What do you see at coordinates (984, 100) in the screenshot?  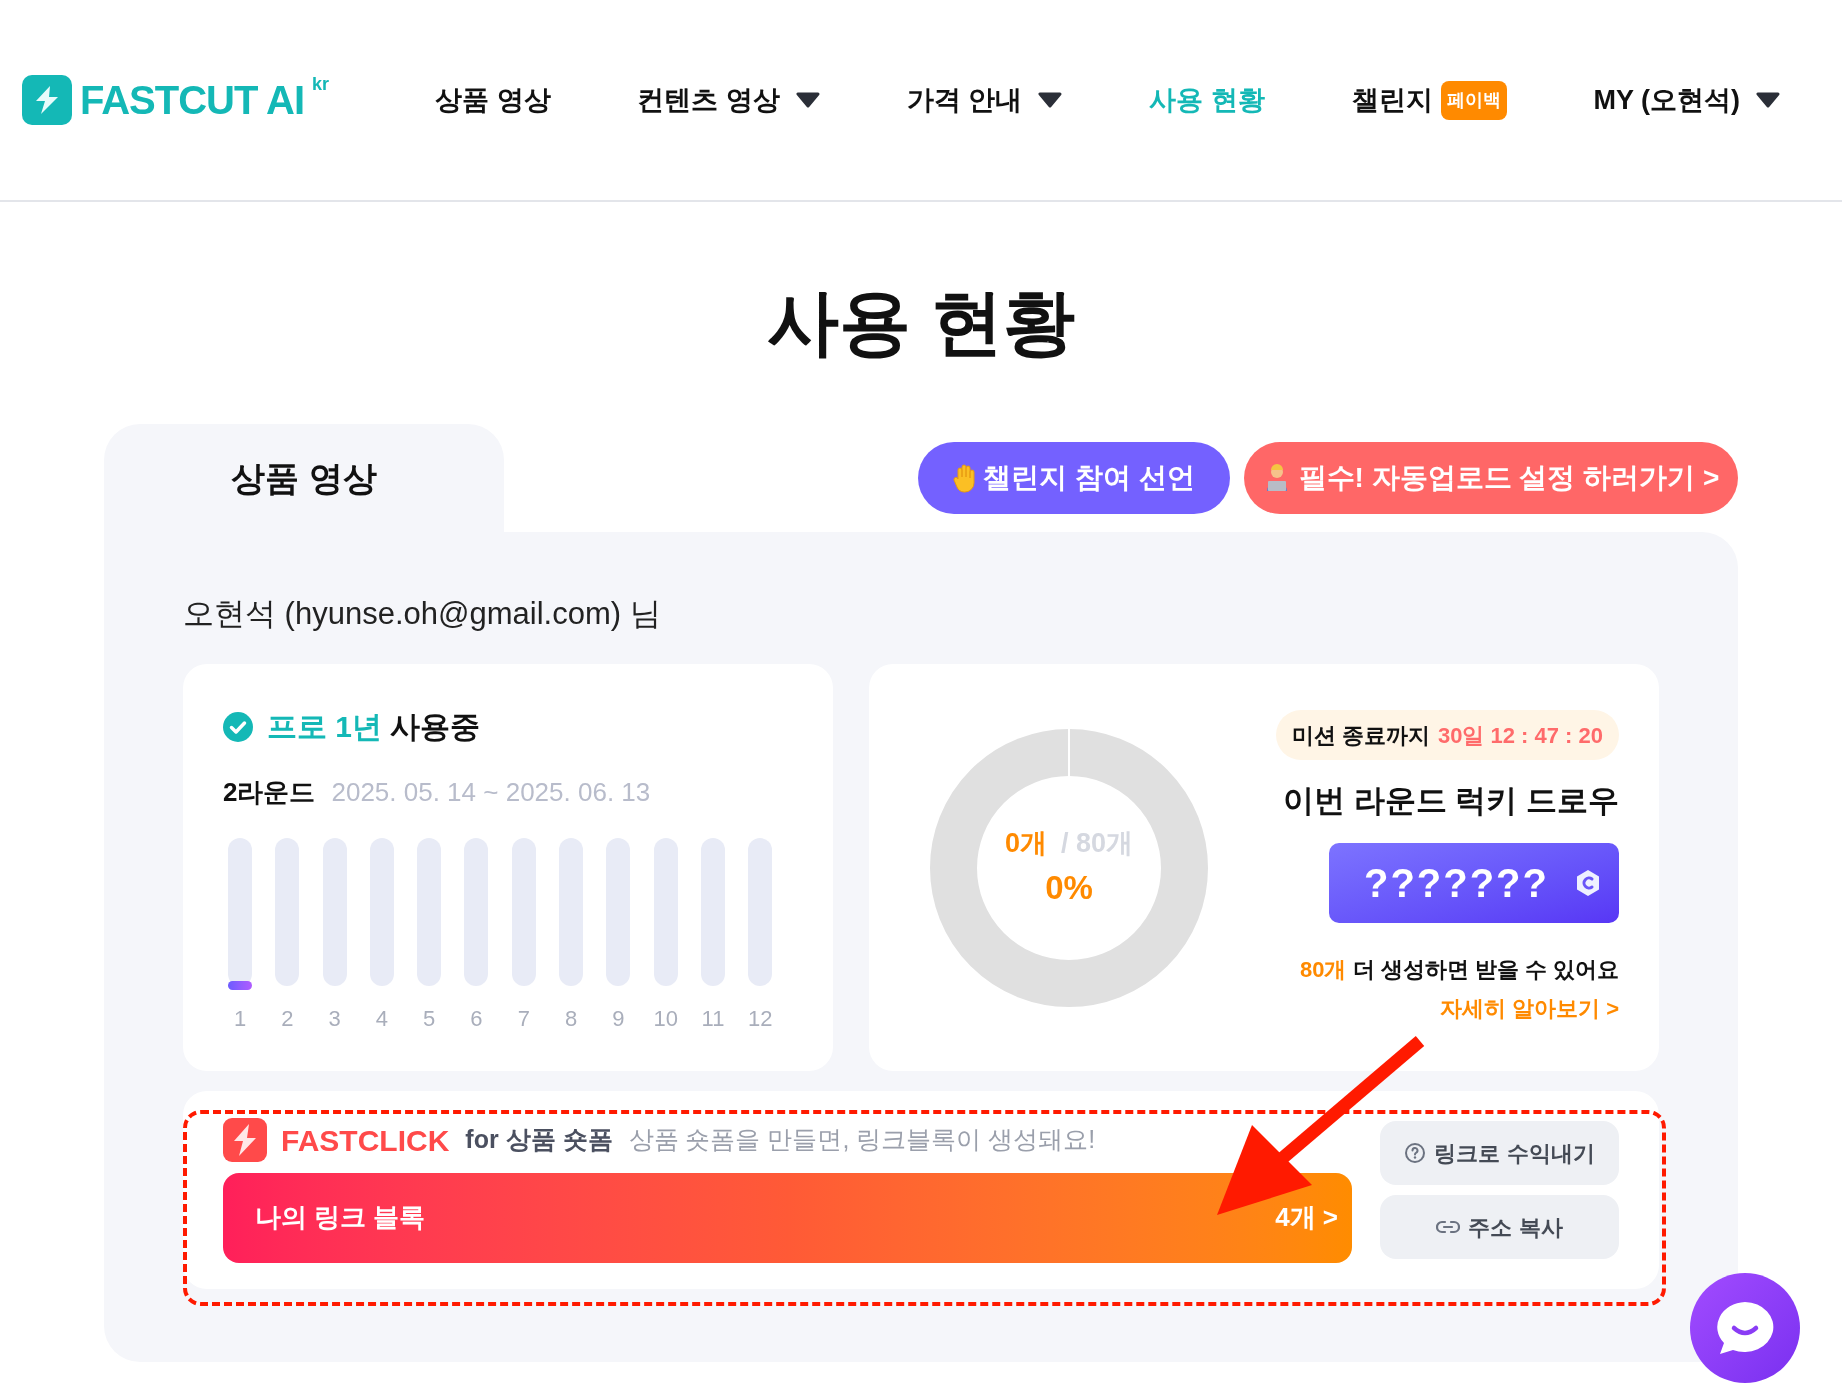 I see `nav-link: 가격 안내` at bounding box center [984, 100].